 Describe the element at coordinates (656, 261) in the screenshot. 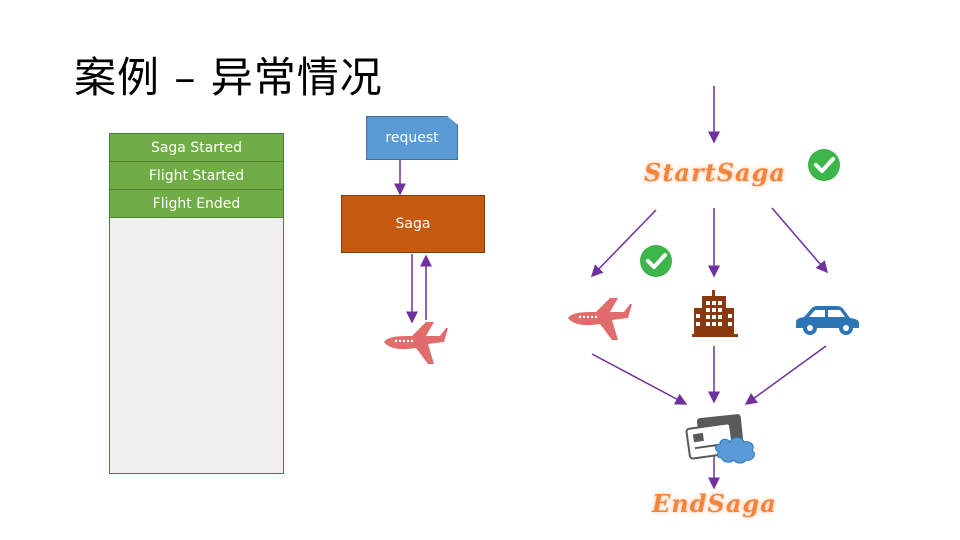

I see `check-icon-flight` at that location.